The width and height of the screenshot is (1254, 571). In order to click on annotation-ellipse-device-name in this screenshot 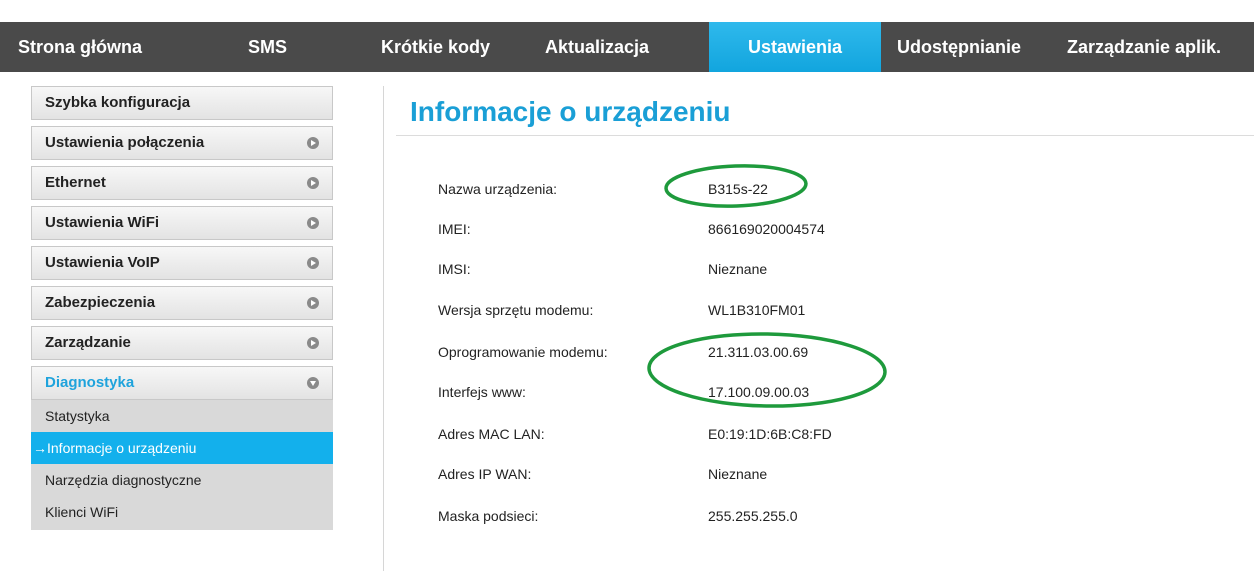, I will do `click(736, 186)`.